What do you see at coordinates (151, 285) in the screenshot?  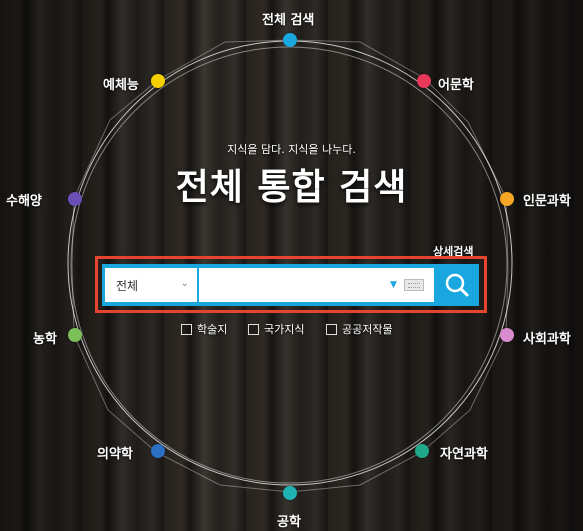 I see `search-scope-select: 전체 ⌄` at bounding box center [151, 285].